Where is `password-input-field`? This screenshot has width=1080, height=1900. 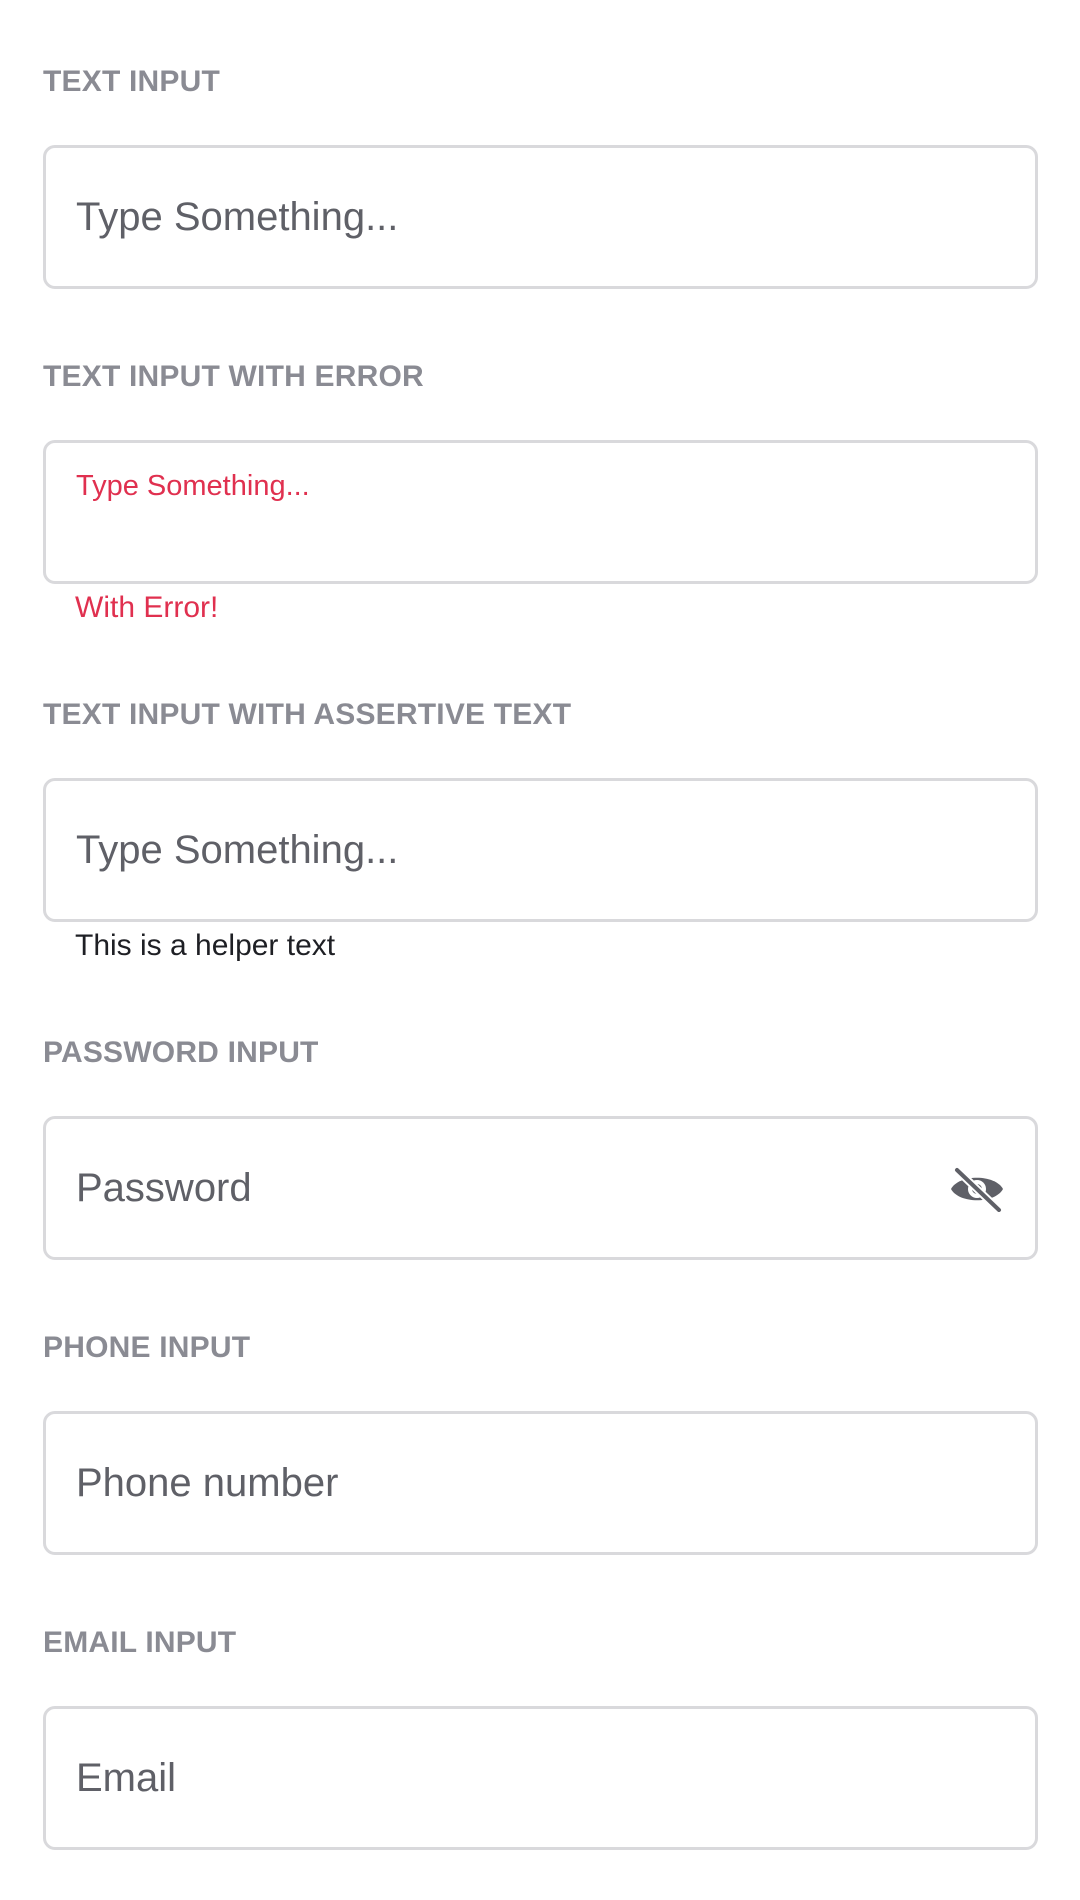
password-input-field is located at coordinates (540, 1188).